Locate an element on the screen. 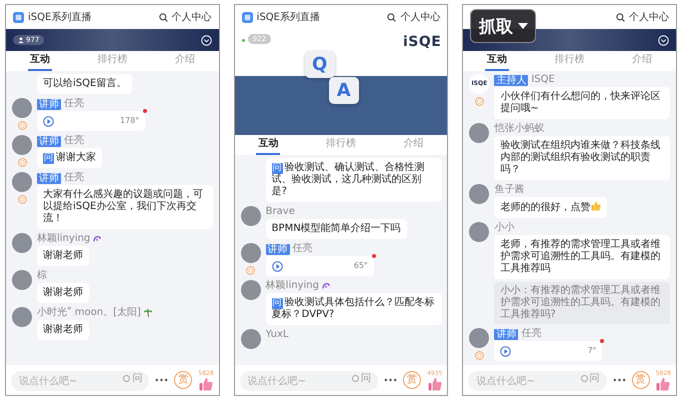  user-name: 小时光ʺ moon。[太阳] is located at coordinates (89, 313).